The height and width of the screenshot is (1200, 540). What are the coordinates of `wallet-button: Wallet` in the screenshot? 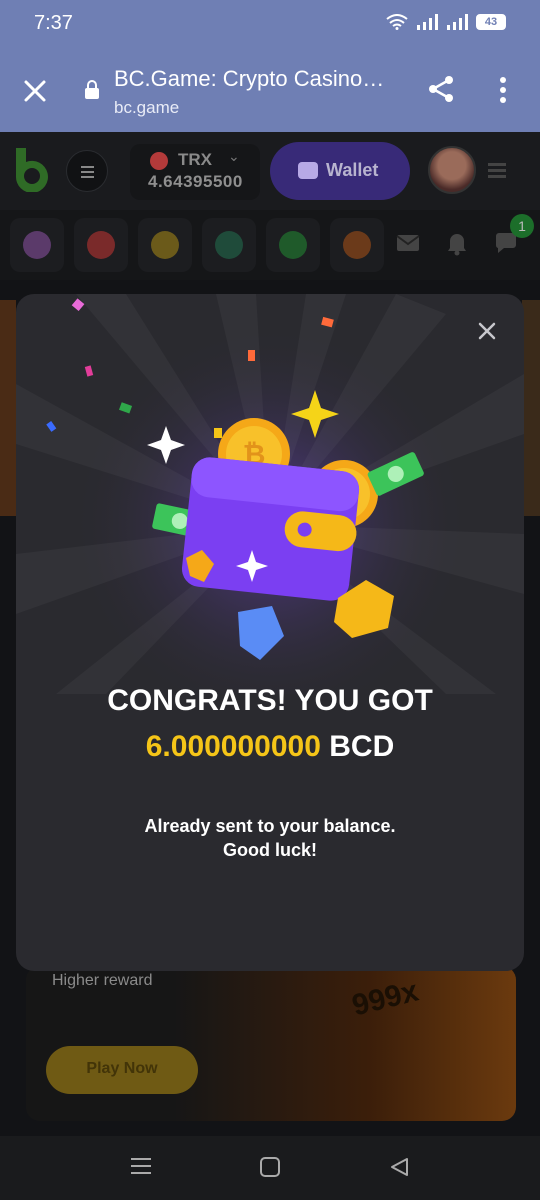 It's located at (340, 171).